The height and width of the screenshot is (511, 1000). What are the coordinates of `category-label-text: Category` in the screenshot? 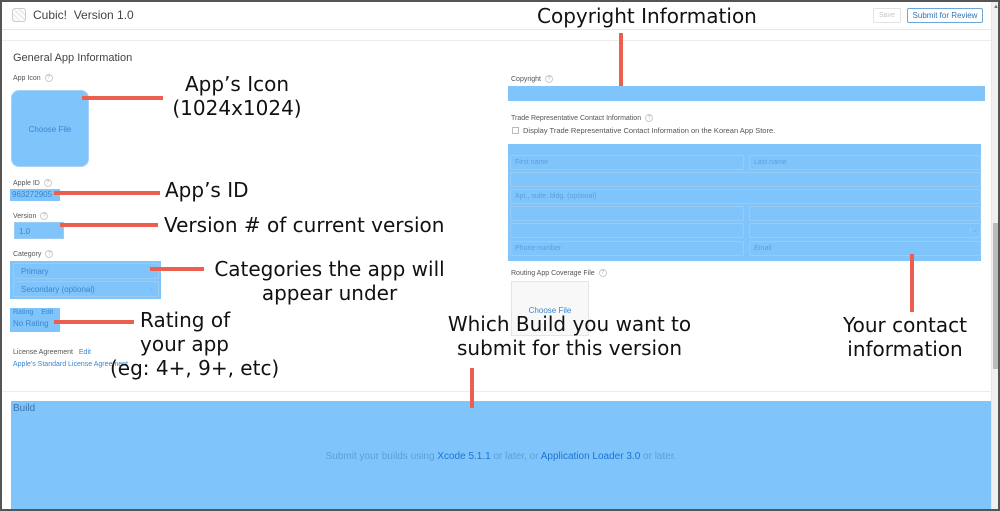 It's located at (27, 254).